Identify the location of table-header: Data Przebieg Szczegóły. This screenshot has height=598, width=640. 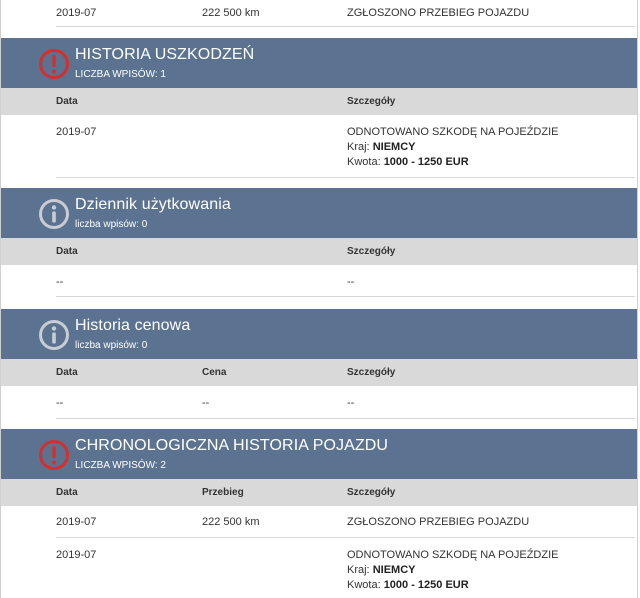
(319, 492).